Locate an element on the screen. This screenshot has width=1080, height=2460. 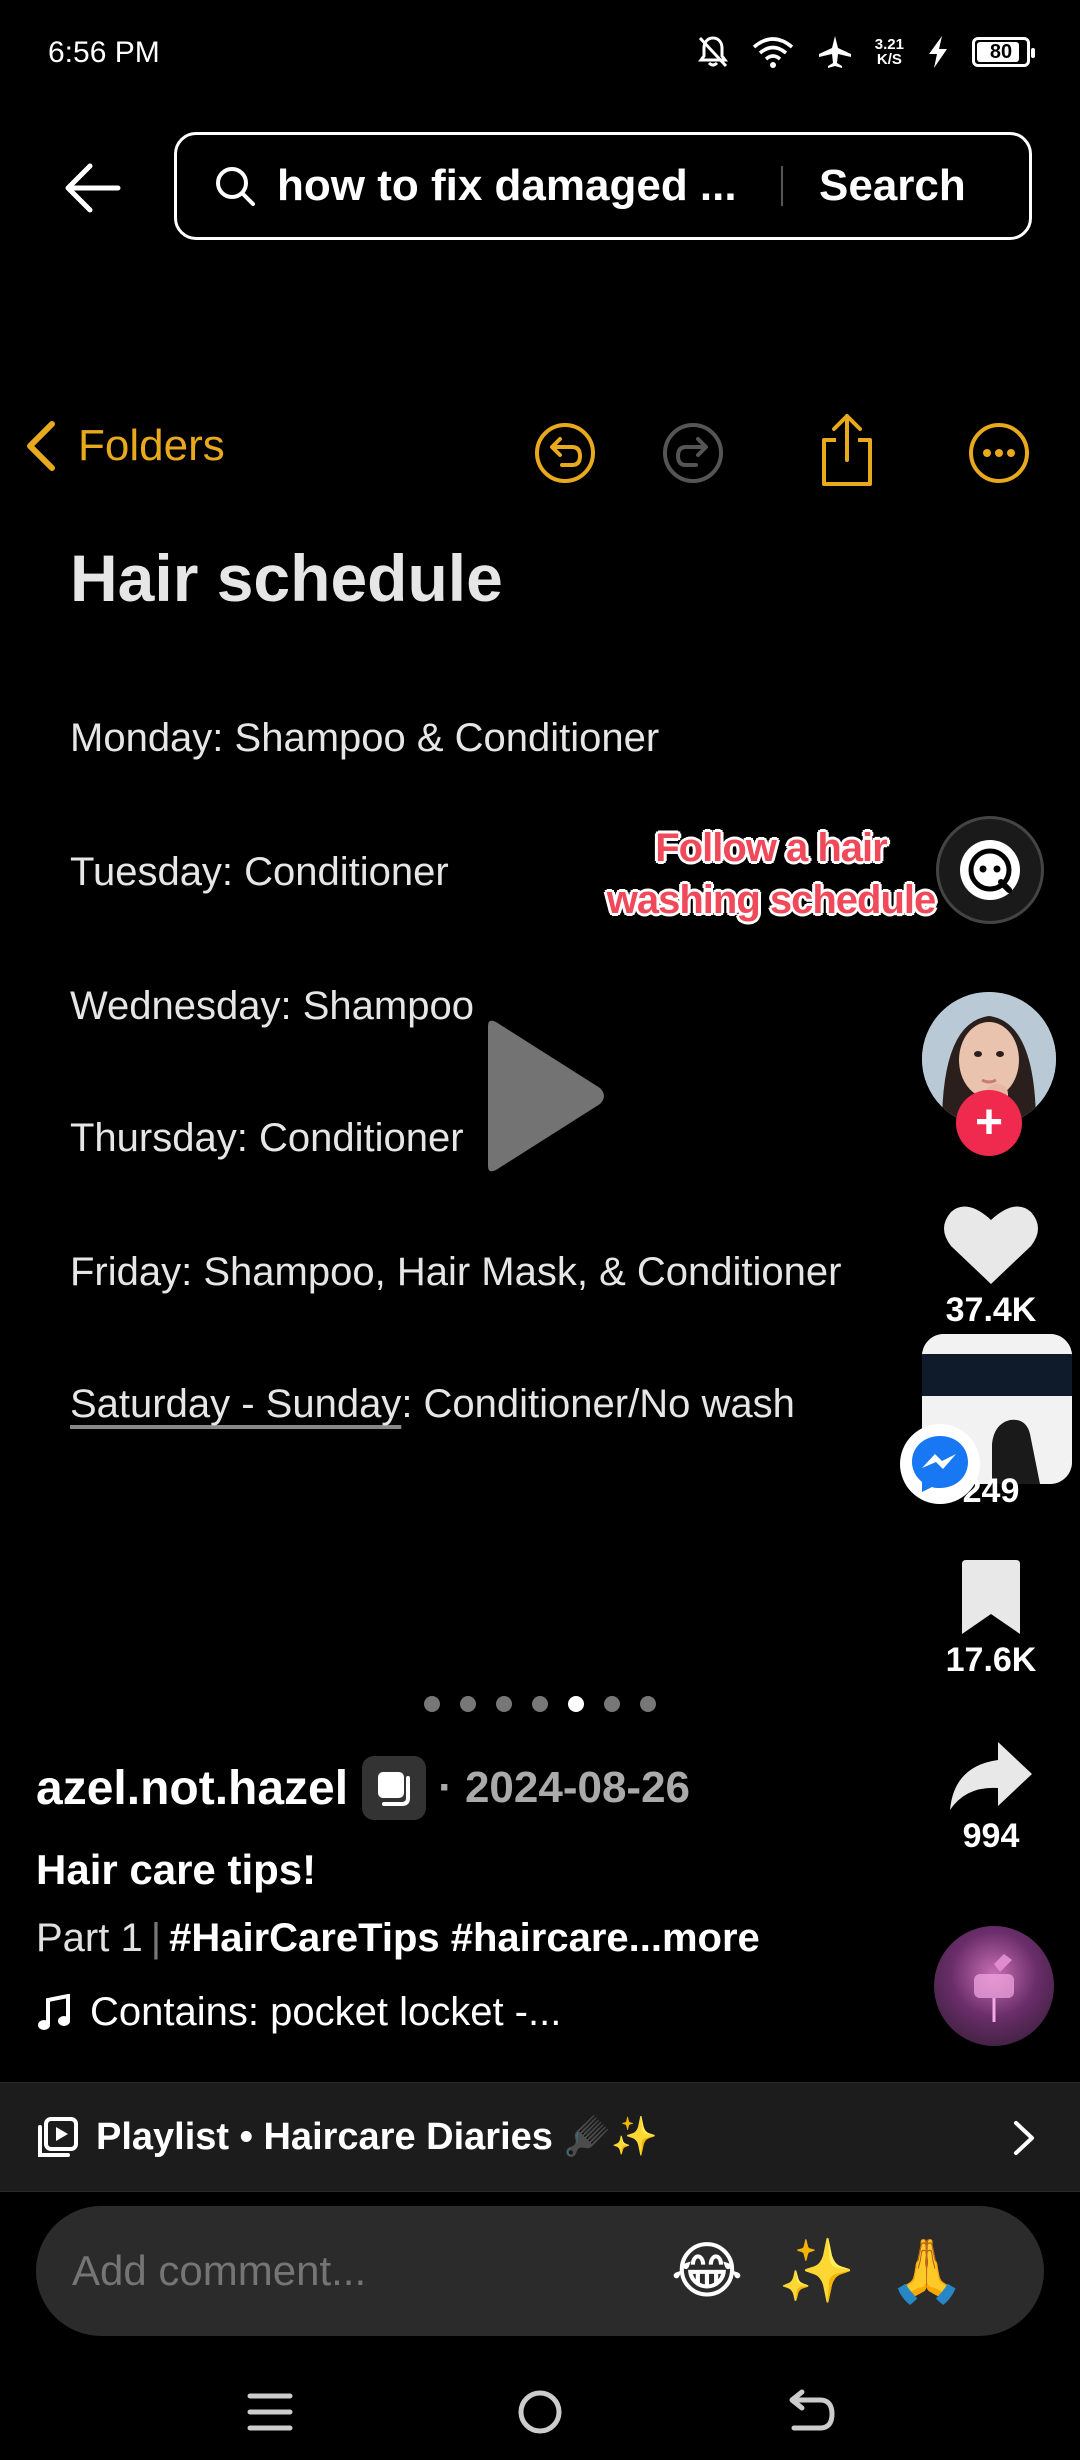
folders-link: Folders is located at coordinates (123, 446).